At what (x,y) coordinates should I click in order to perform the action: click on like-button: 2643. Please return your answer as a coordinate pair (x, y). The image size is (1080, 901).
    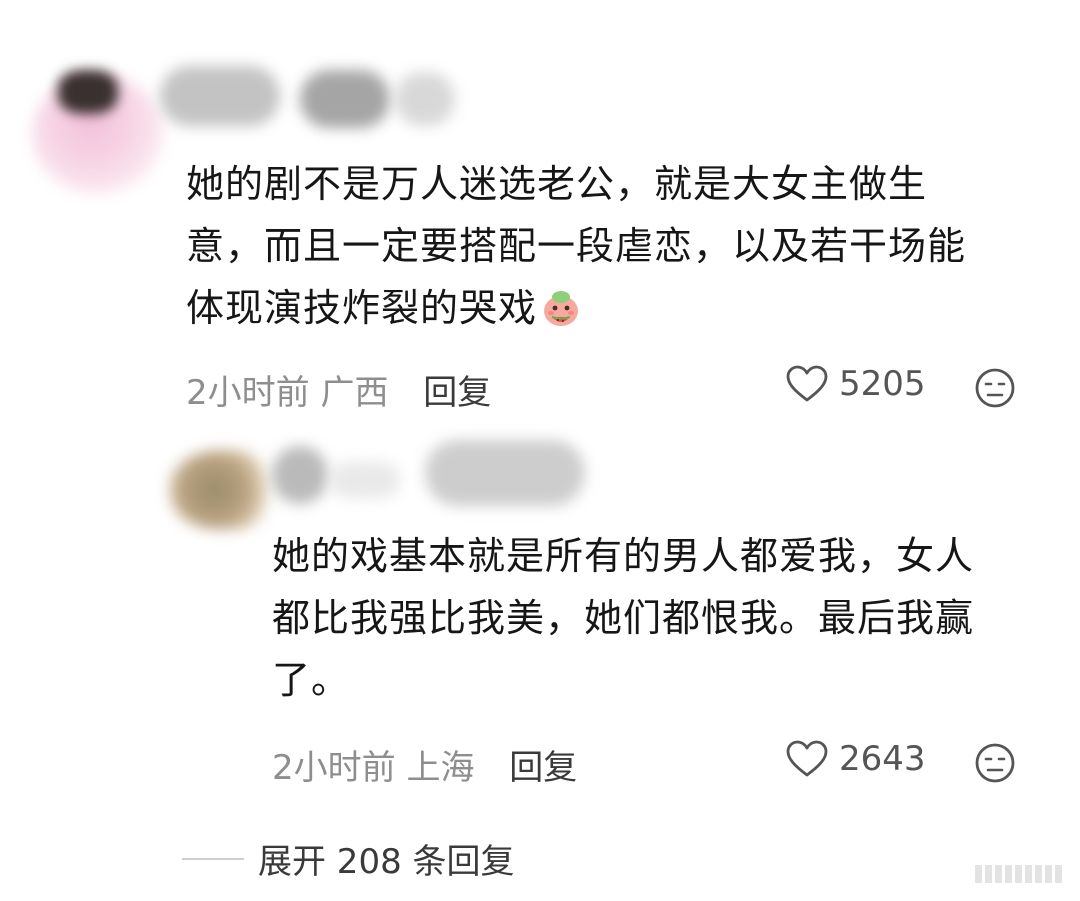
    Looking at the image, I should click on (855, 759).